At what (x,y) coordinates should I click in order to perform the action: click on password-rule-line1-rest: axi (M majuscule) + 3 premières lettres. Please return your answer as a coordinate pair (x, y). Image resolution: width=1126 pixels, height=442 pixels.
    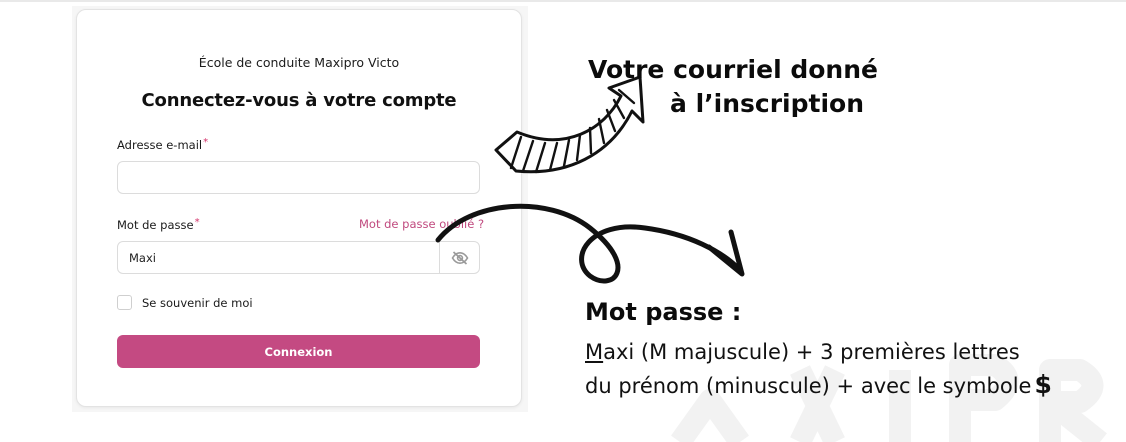
    Looking at the image, I should click on (811, 352).